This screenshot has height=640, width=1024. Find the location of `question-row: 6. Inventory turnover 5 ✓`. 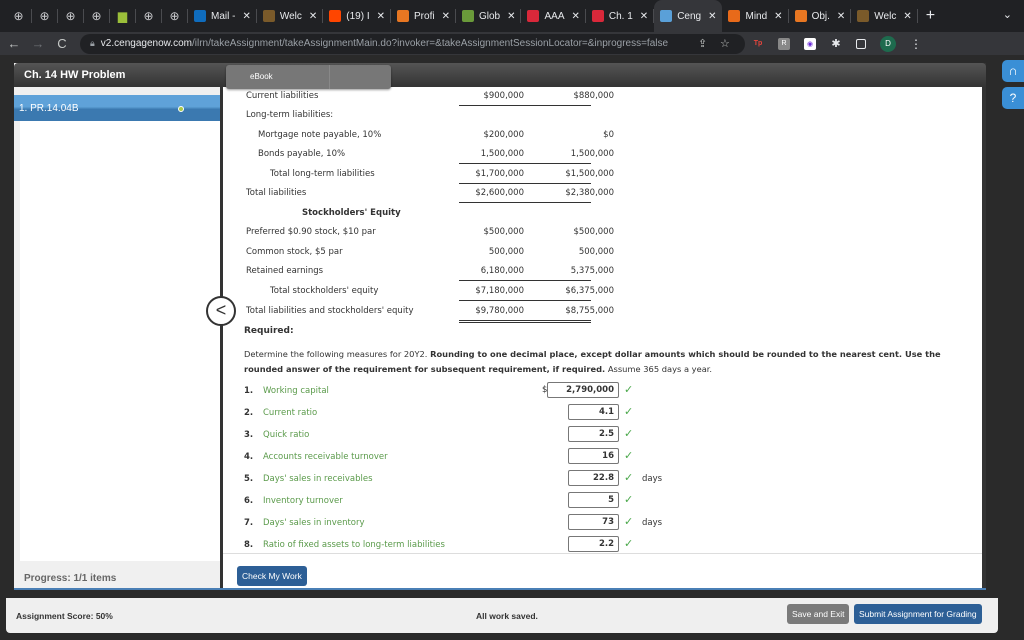

question-row: 6. Inventory turnover 5 ✓ is located at coordinates (594, 501).